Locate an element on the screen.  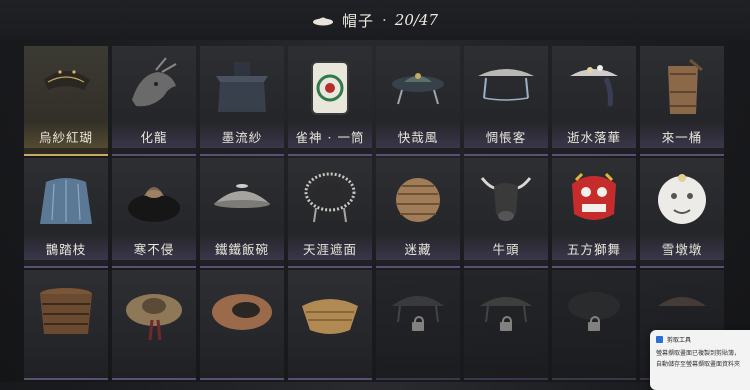
hat-name: 墨流紗 is located at coordinates (242, 134).